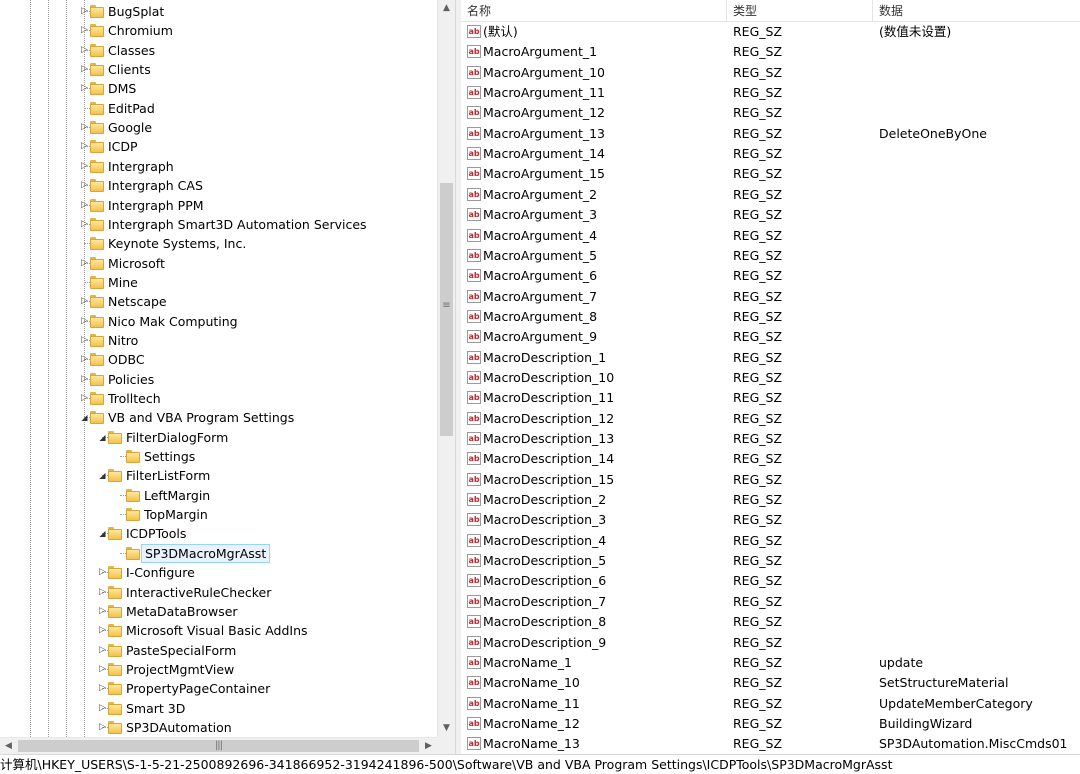 The height and width of the screenshot is (774, 1080). What do you see at coordinates (218, 50) in the screenshot?
I see `tree-item: Classes` at bounding box center [218, 50].